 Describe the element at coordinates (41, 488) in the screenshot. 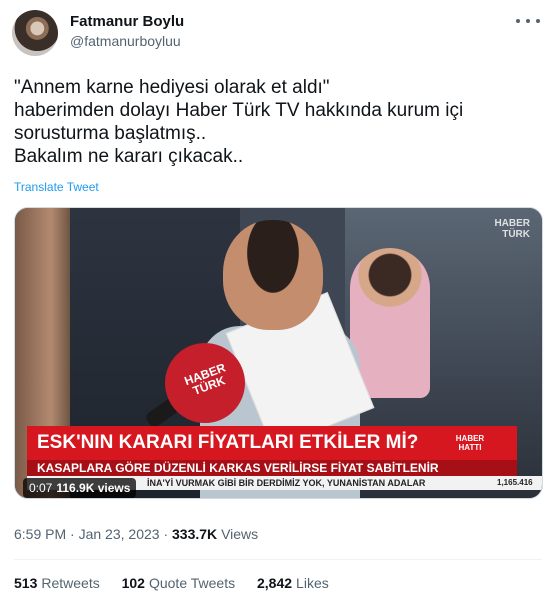

I see `video-duration: 0:07` at that location.